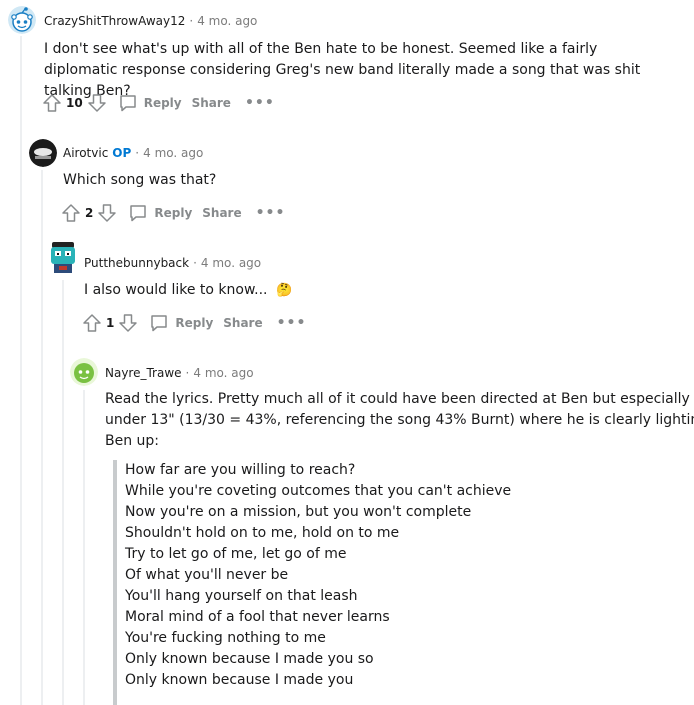  I want to click on green-snoo-avatar-icon, so click(84, 372).